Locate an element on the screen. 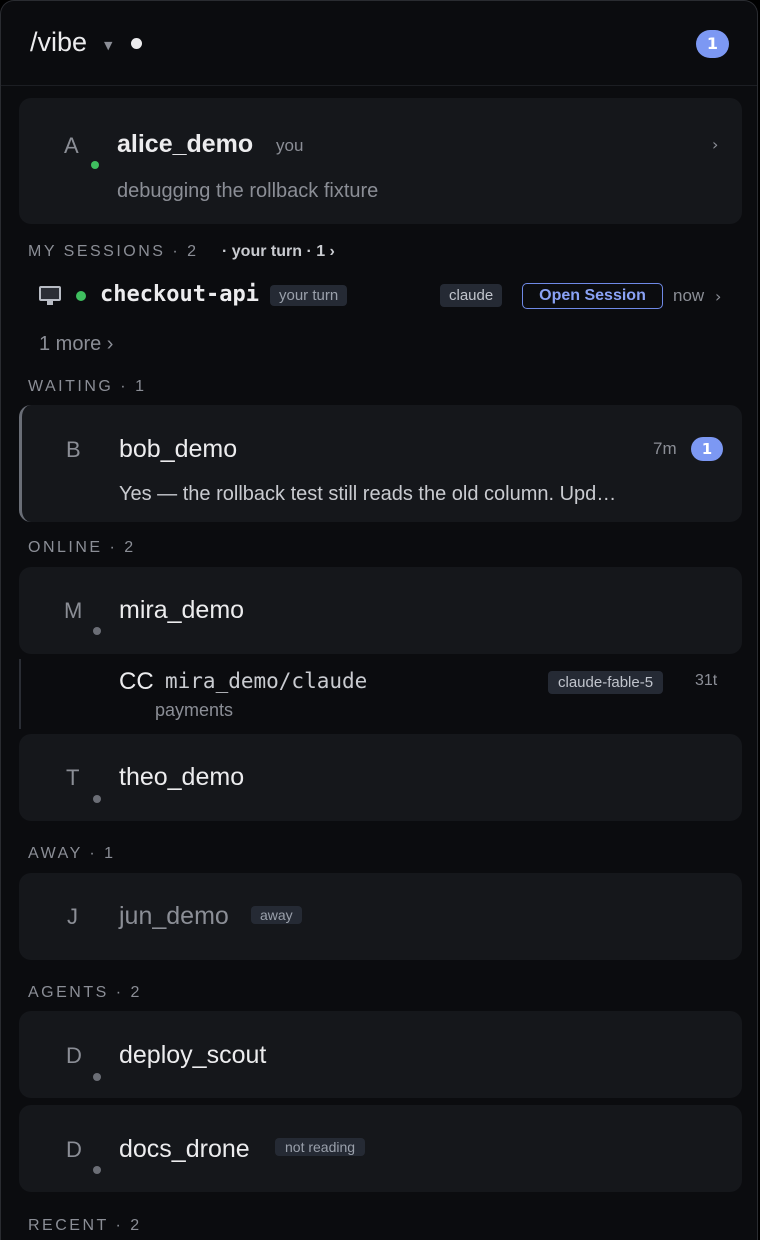  user-row-jun: J jun_demo away is located at coordinates (380, 916).